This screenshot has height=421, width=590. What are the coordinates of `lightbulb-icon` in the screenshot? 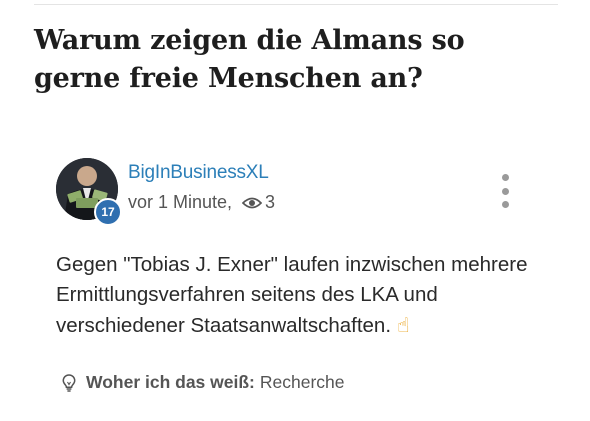 It's located at (69, 382).